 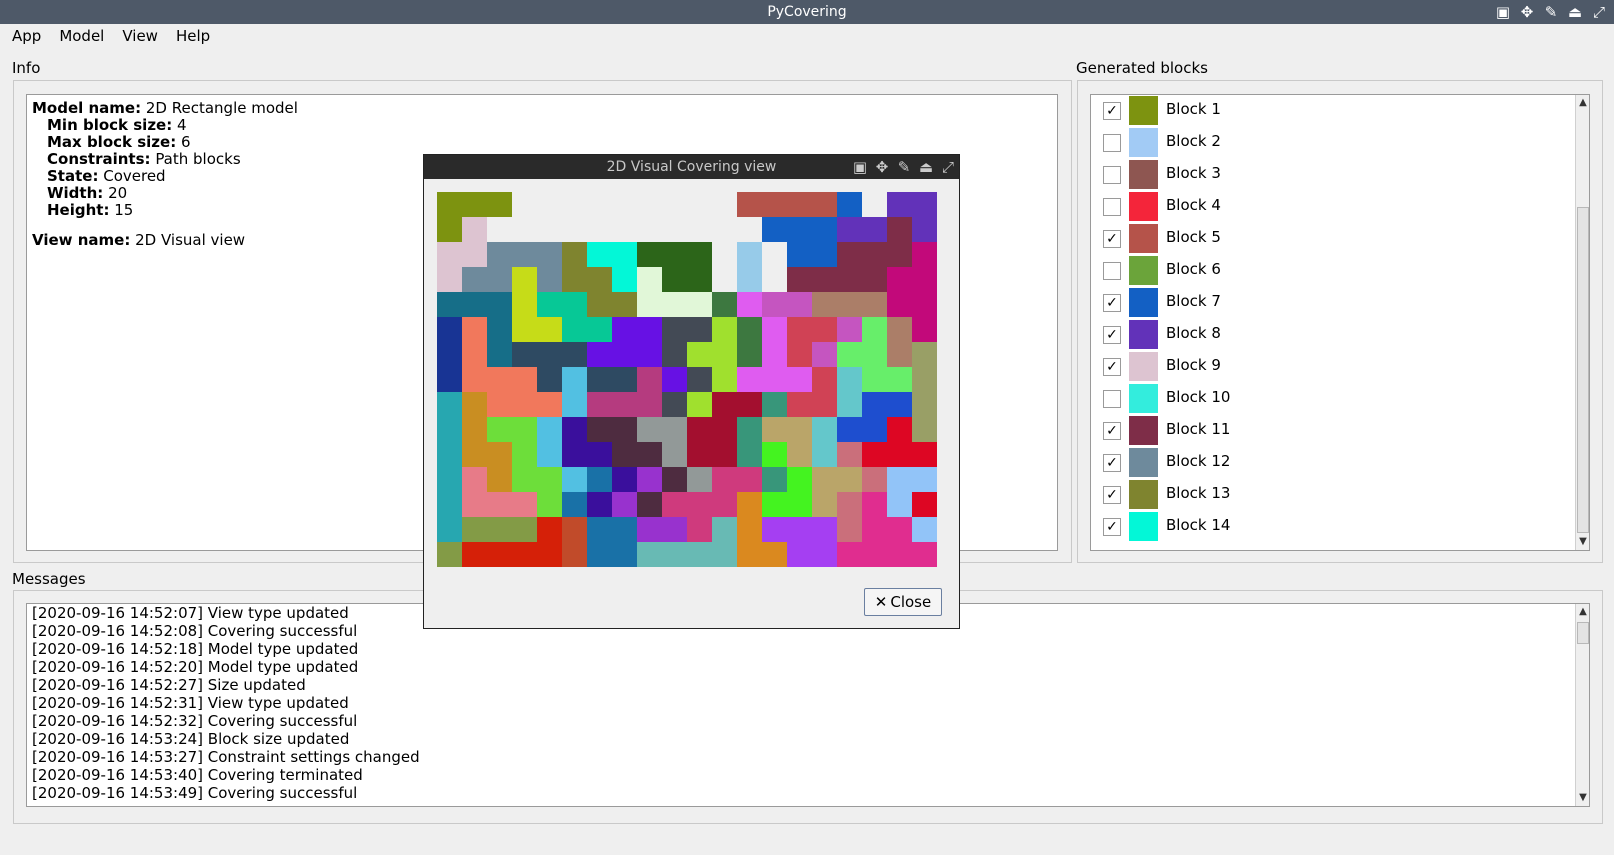 I want to click on menu-model: Model, so click(x=78, y=36).